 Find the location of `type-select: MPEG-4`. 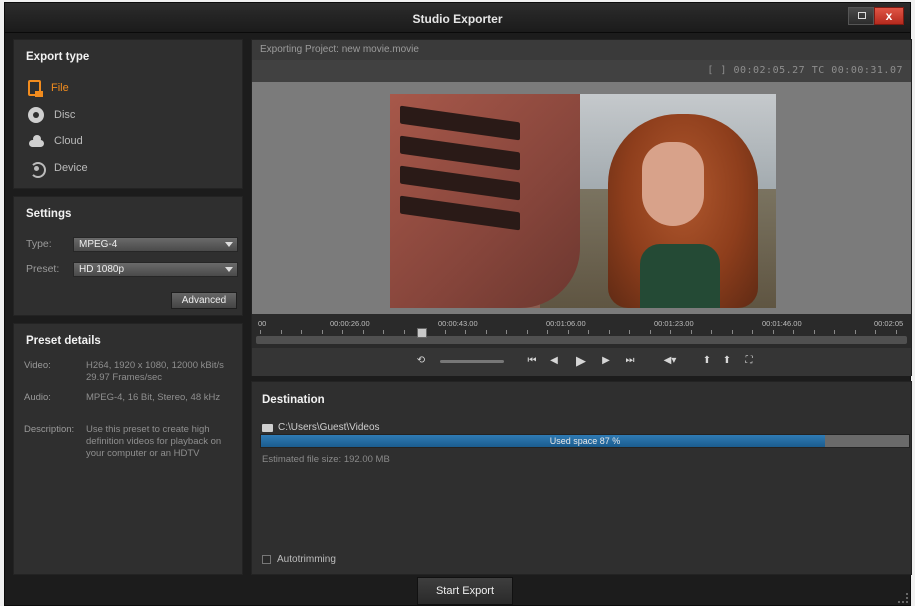

type-select: MPEG-4 is located at coordinates (155, 244).